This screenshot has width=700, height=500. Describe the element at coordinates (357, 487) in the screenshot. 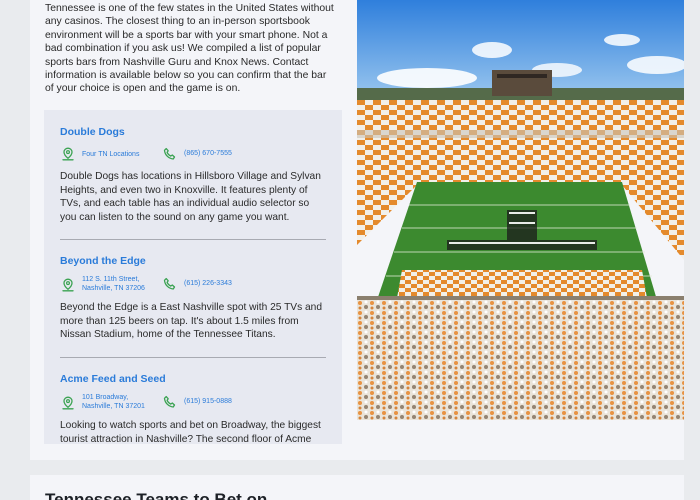

I see `next-section-card: Tennessee Teams to Bet on` at that location.